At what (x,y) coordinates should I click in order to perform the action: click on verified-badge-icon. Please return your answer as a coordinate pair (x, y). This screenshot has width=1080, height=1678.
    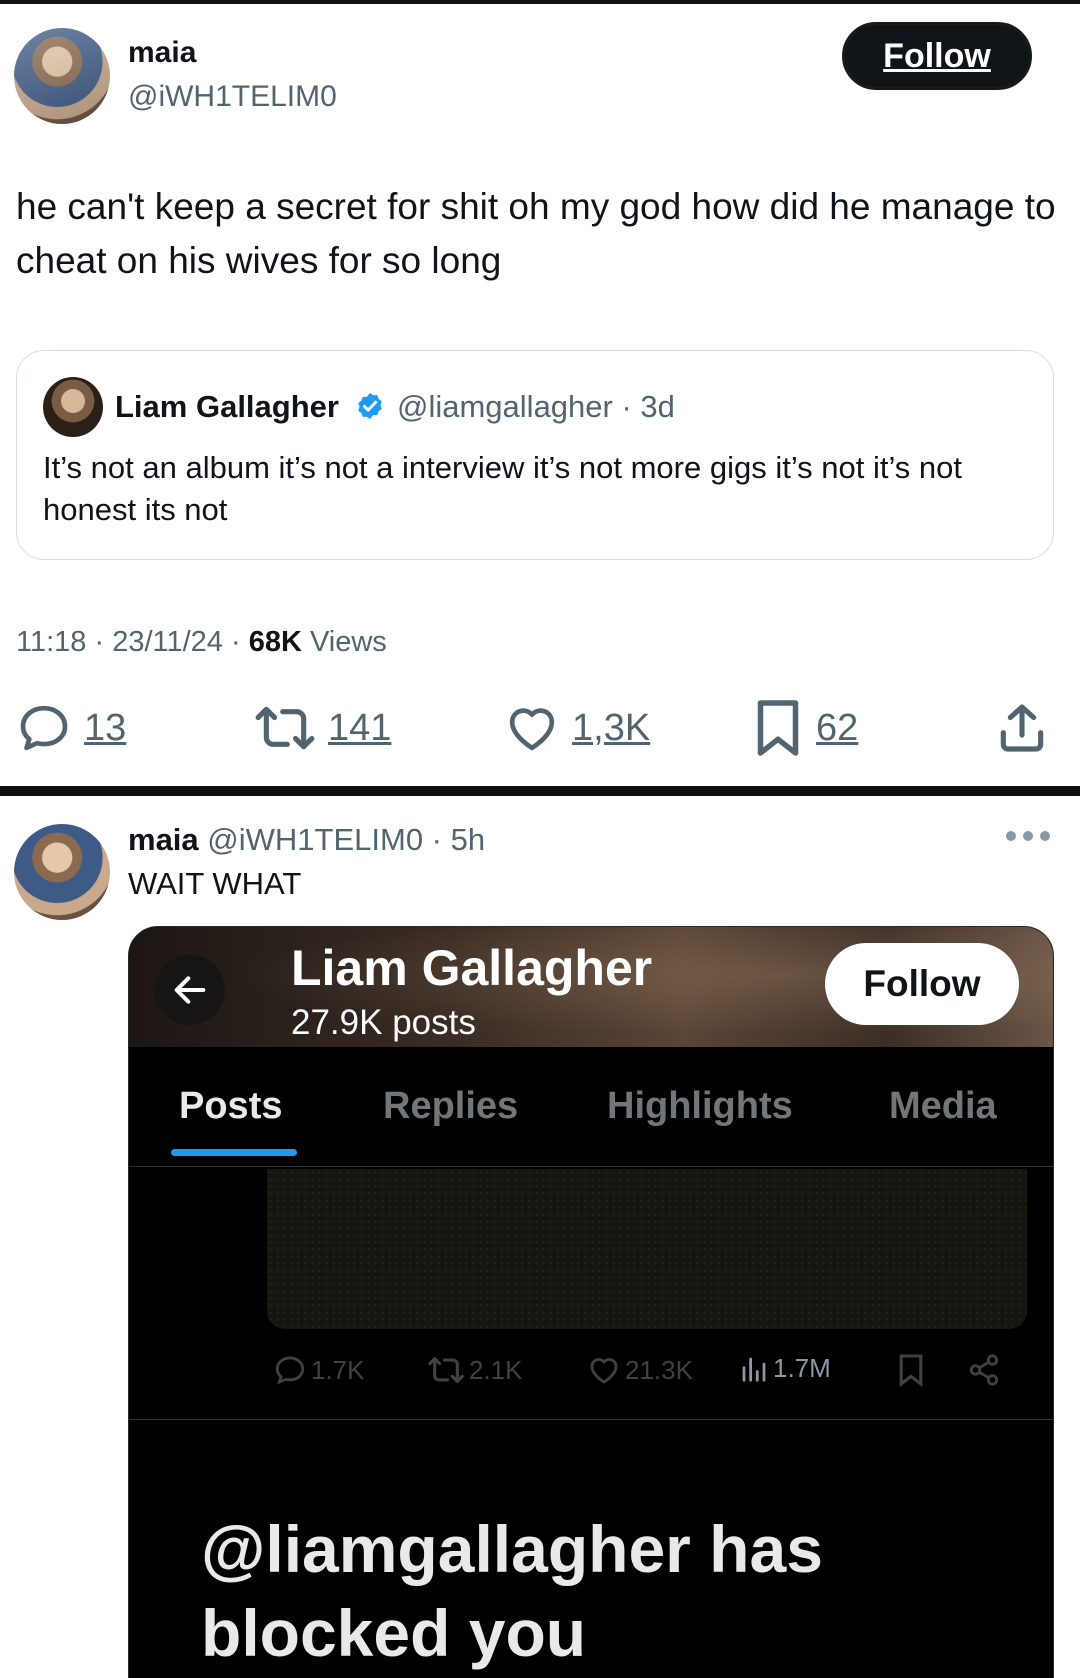
    Looking at the image, I should click on (370, 406).